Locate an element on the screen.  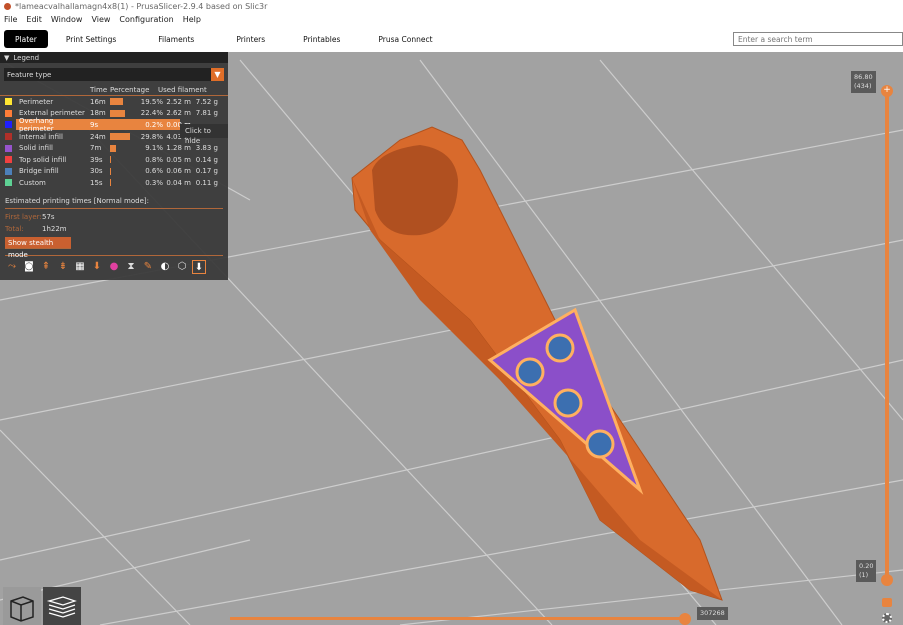
view-type-value: Feature type is located at coordinates (29, 74).